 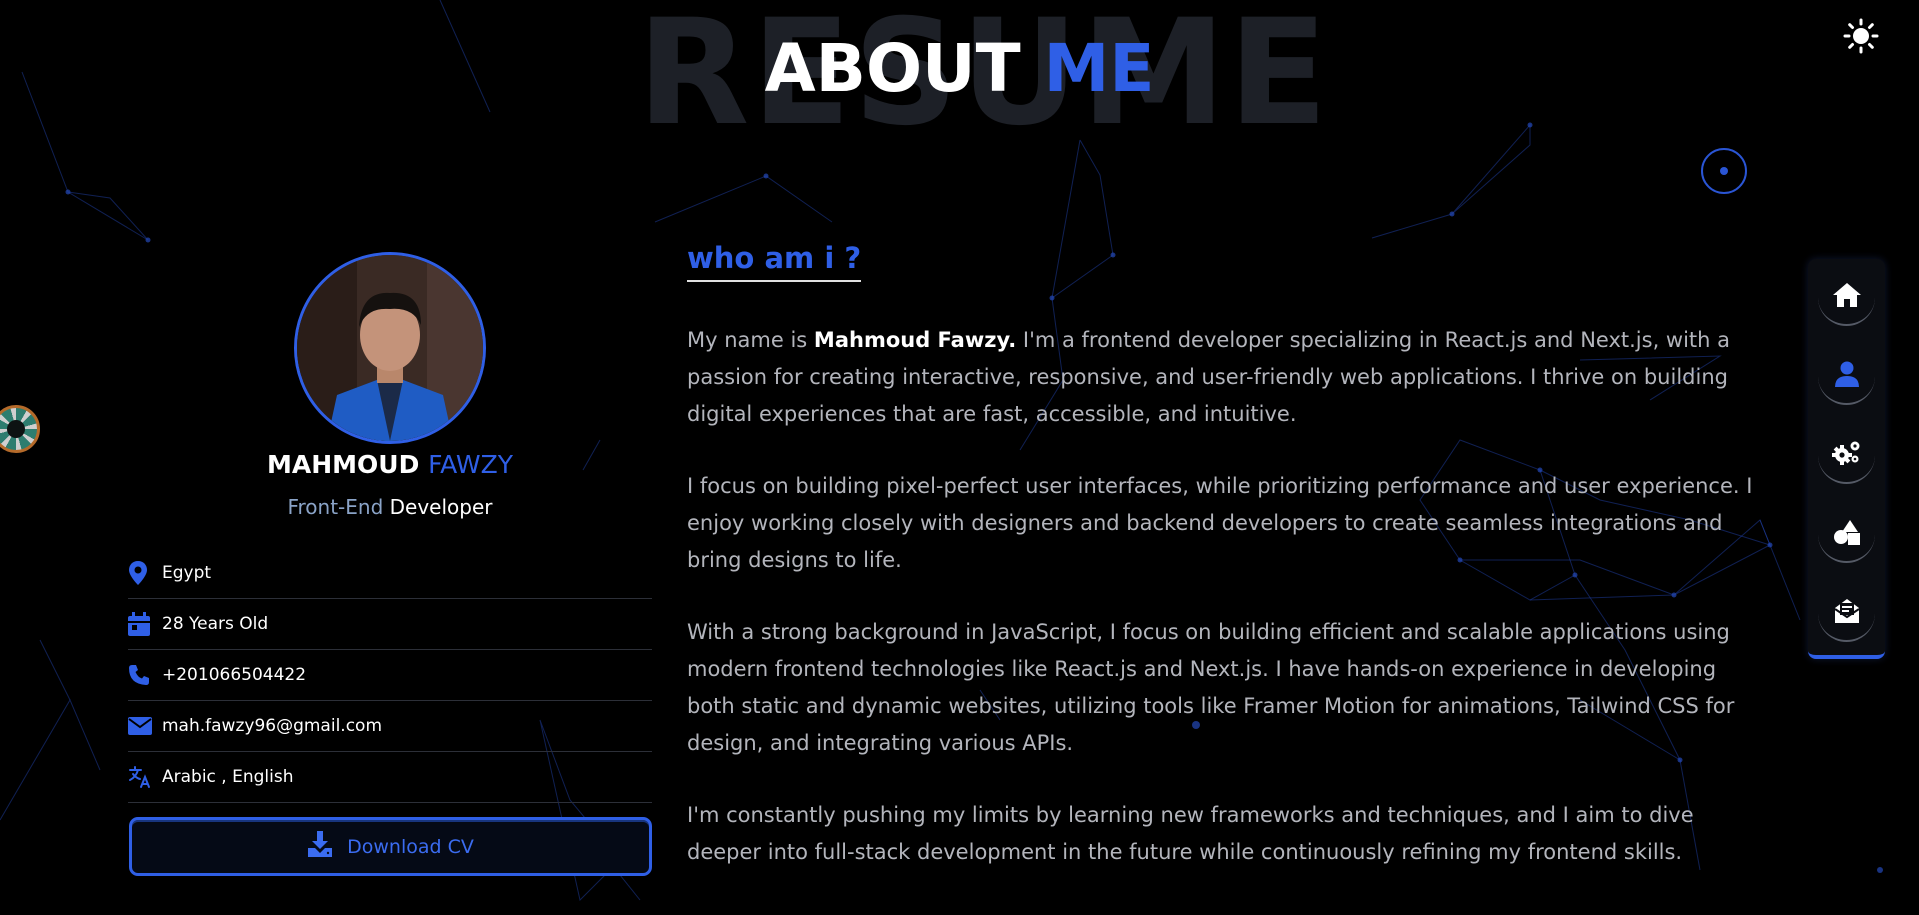 What do you see at coordinates (390, 348) in the screenshot?
I see `avatar` at bounding box center [390, 348].